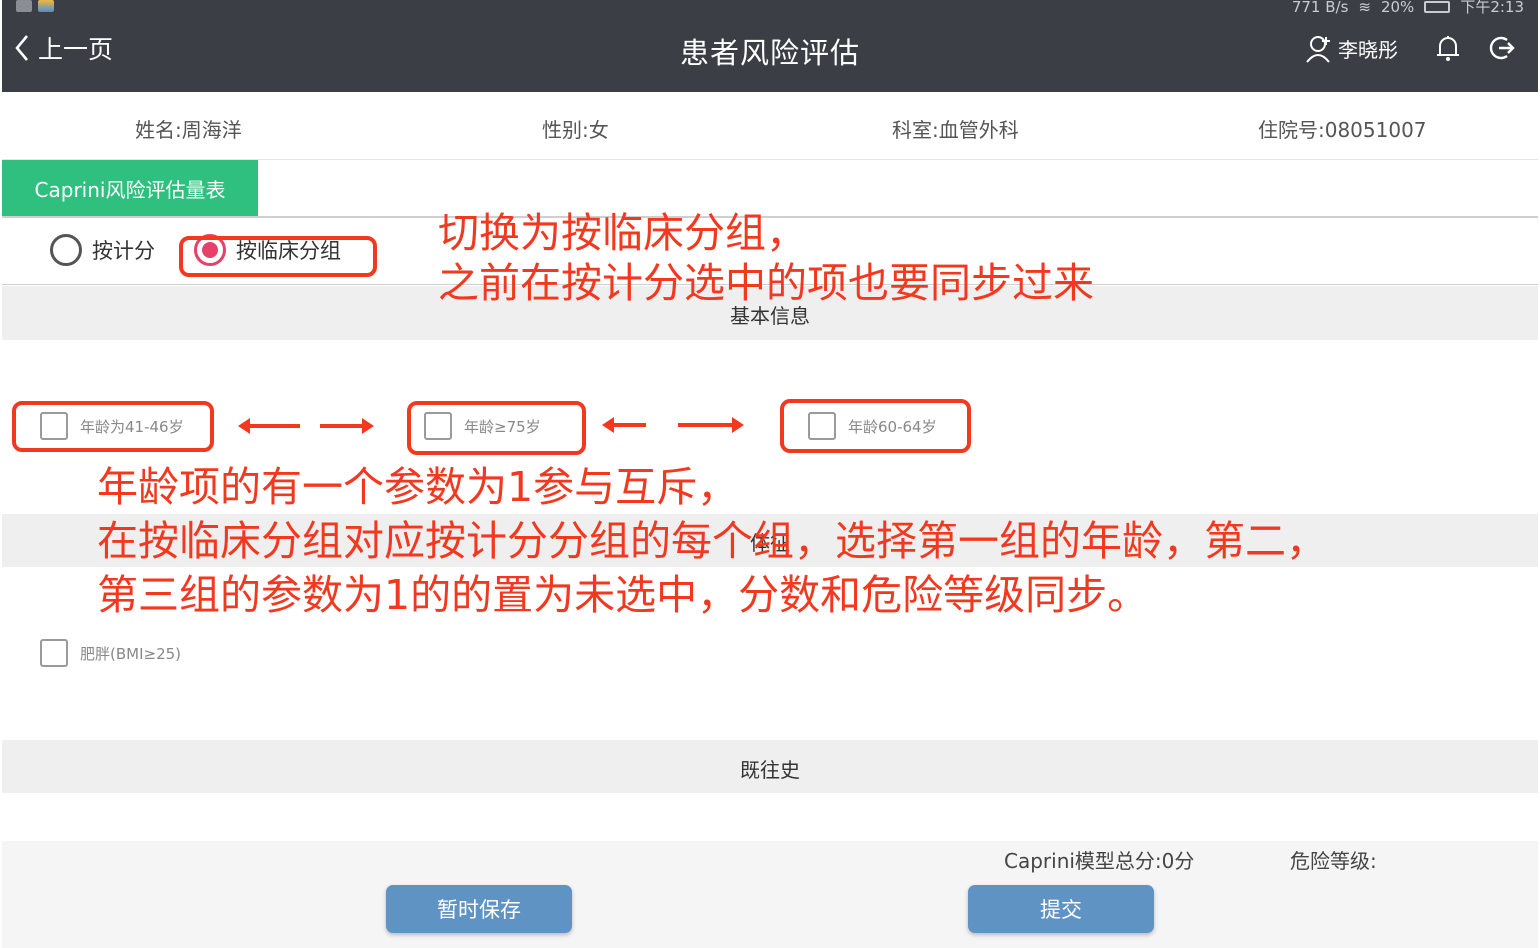 This screenshot has height=948, width=1540. I want to click on app-header: 771 B/s ≋ 20% 下午2:13 上一页 患者风险评估 李晓彤, so click(770, 46).